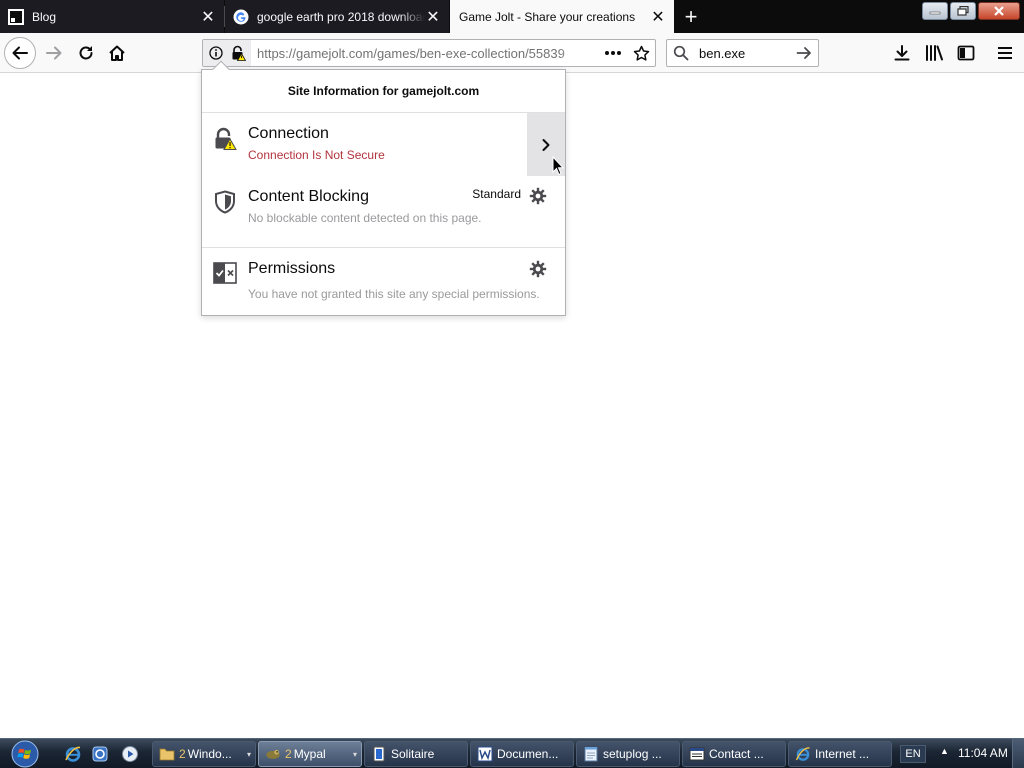 This screenshot has width=1024, height=768. I want to click on taskbar-item-mypal: 2 Mypal ▾, so click(310, 754).